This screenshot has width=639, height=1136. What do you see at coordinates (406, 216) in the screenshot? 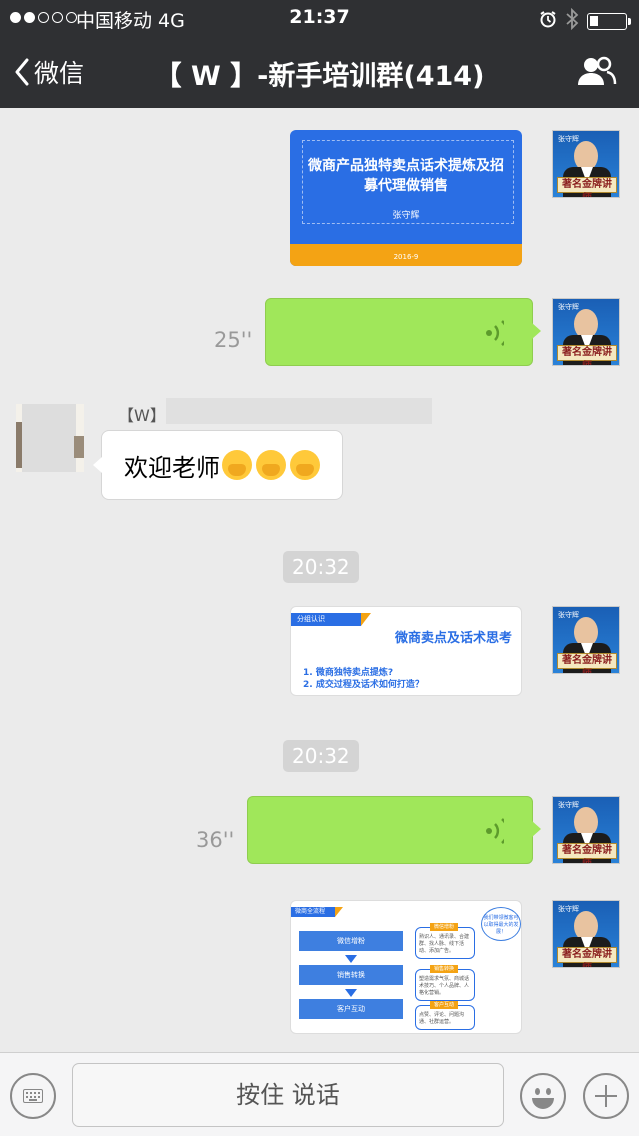
I see `slide-author: 张守辉` at bounding box center [406, 216].